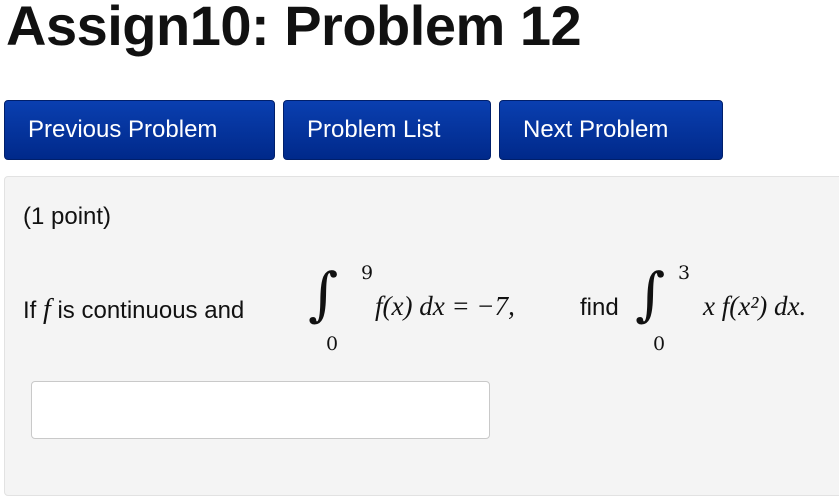  I want to click on integral-sign-2: ∫, so click(650, 294).